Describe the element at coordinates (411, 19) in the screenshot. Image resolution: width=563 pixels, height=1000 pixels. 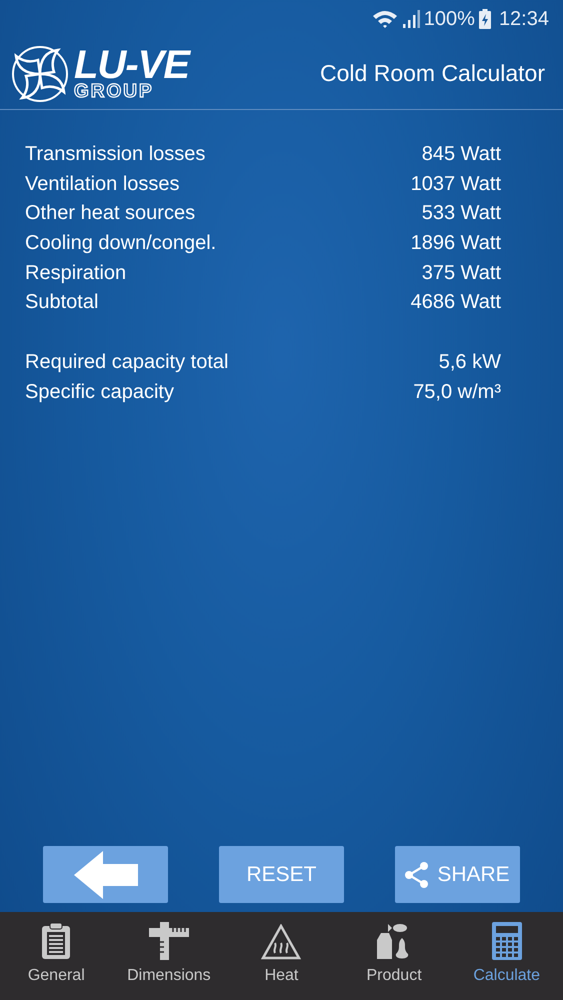
I see `signal-icon` at that location.